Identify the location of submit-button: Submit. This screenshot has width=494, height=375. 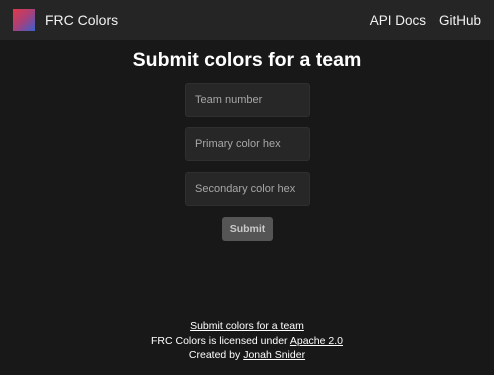
(247, 229).